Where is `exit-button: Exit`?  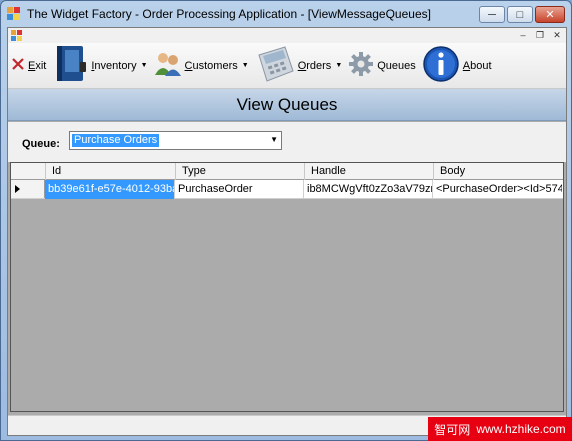
exit-button: Exit is located at coordinates (28, 66).